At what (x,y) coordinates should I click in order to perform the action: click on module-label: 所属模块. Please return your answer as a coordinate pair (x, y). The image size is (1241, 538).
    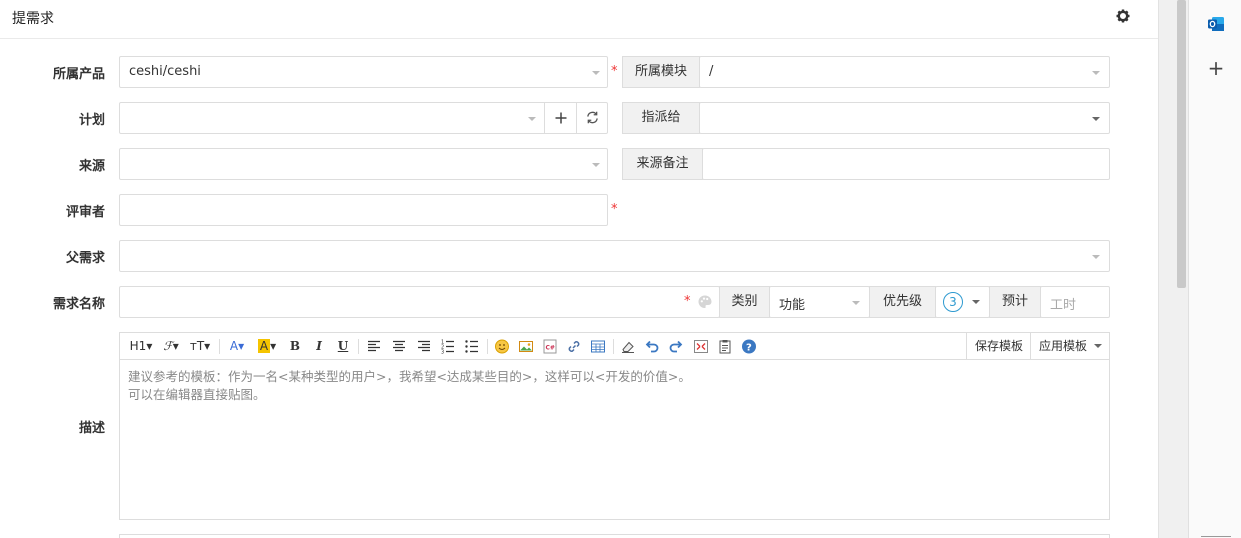
    Looking at the image, I should click on (661, 72).